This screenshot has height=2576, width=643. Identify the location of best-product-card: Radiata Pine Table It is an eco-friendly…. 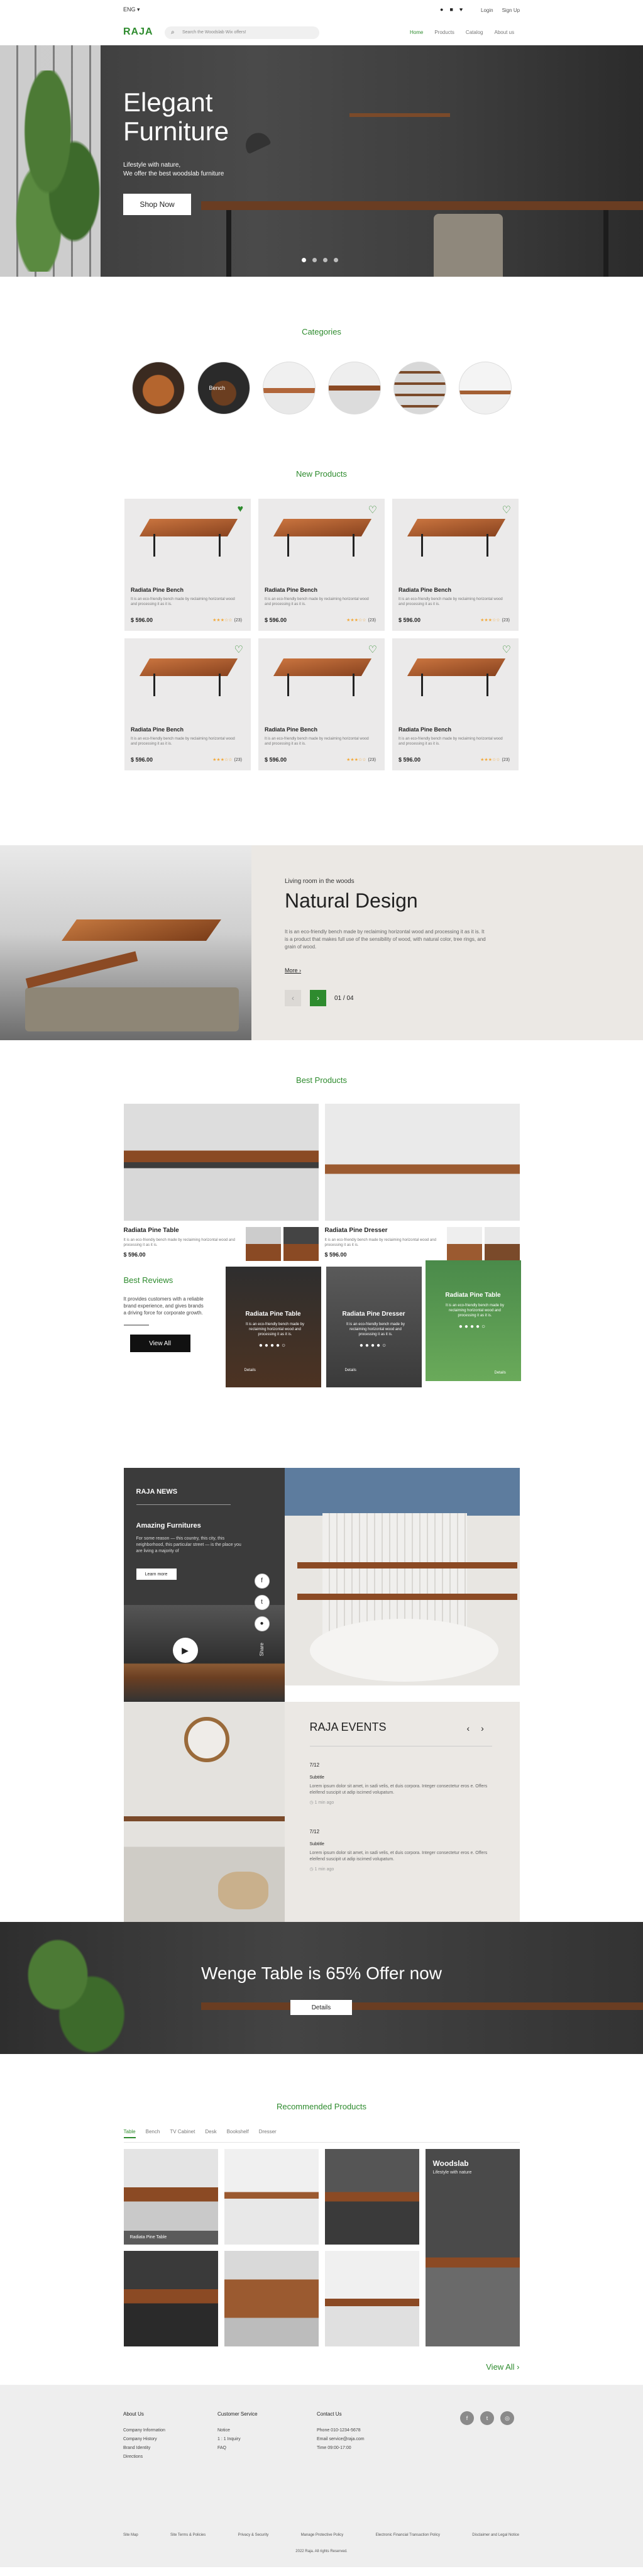
(221, 1182).